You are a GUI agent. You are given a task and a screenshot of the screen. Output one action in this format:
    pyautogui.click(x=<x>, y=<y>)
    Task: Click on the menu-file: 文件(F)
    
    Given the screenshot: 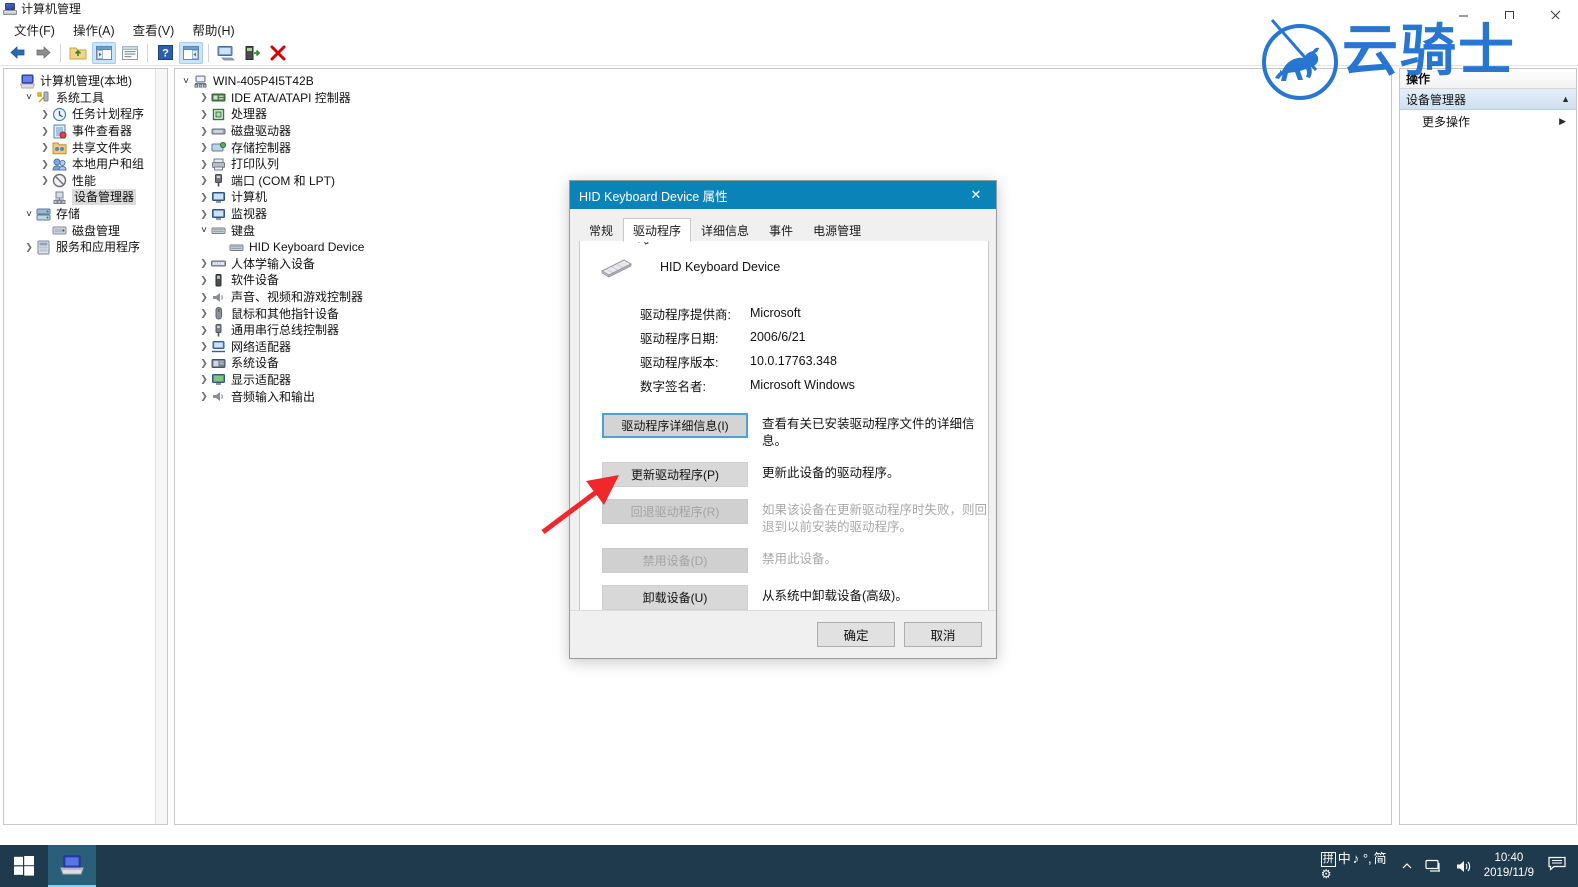 What is the action you would take?
    pyautogui.click(x=34, y=29)
    